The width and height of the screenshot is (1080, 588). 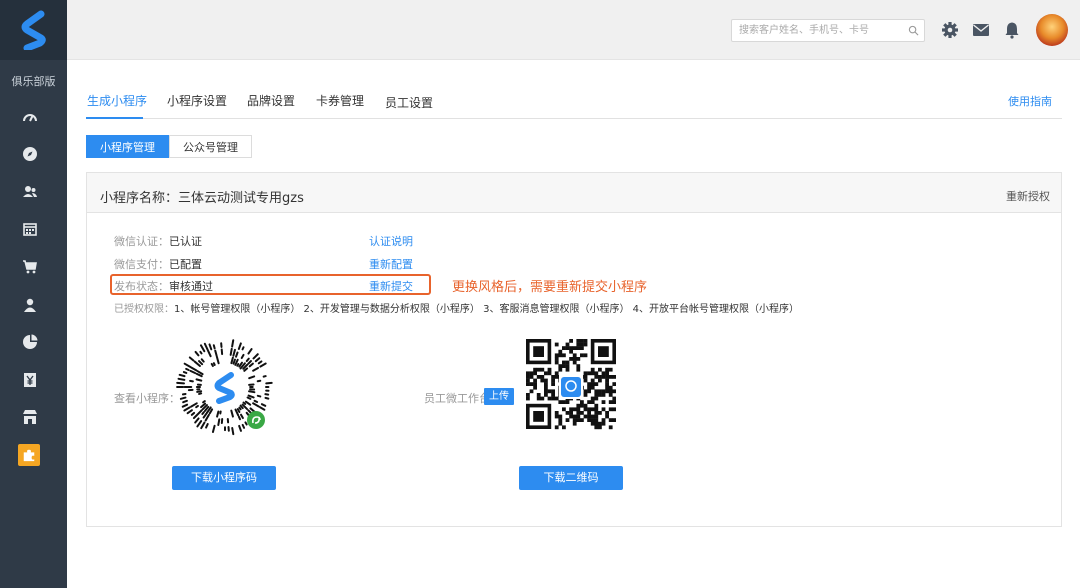 What do you see at coordinates (30, 267) in the screenshot?
I see `cart-icon` at bounding box center [30, 267].